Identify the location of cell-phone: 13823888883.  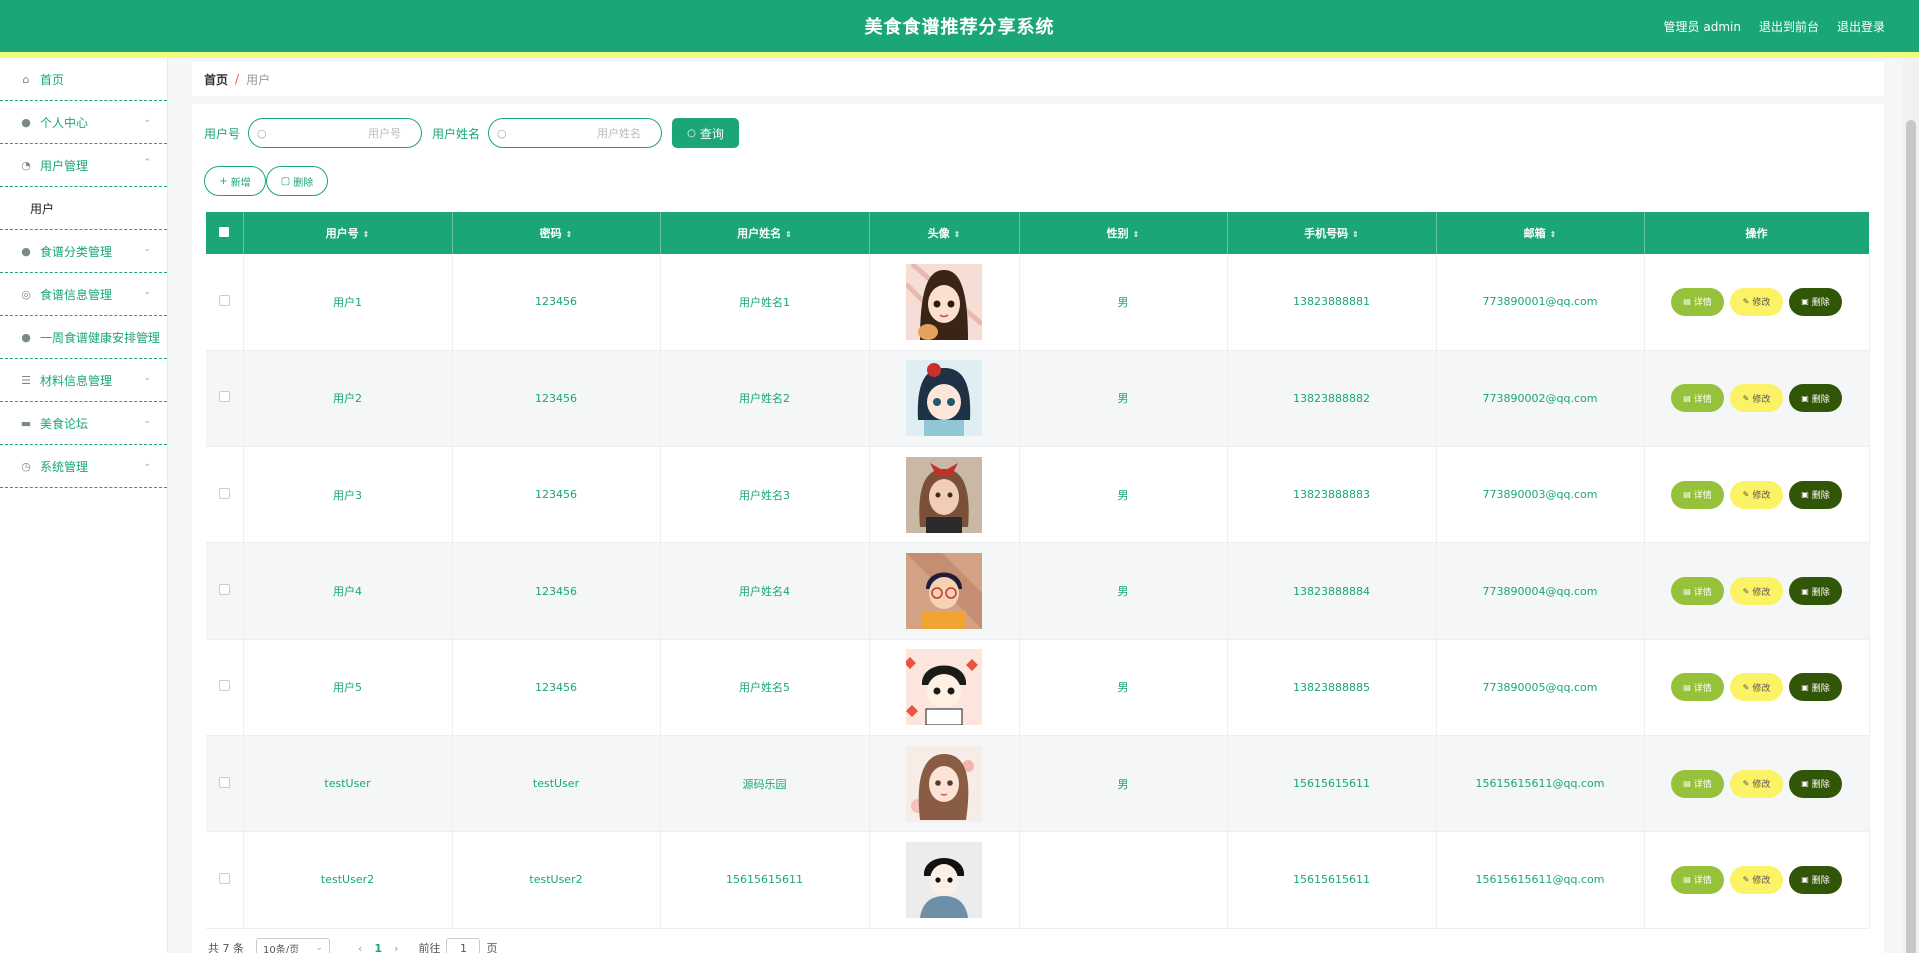
(1332, 495).